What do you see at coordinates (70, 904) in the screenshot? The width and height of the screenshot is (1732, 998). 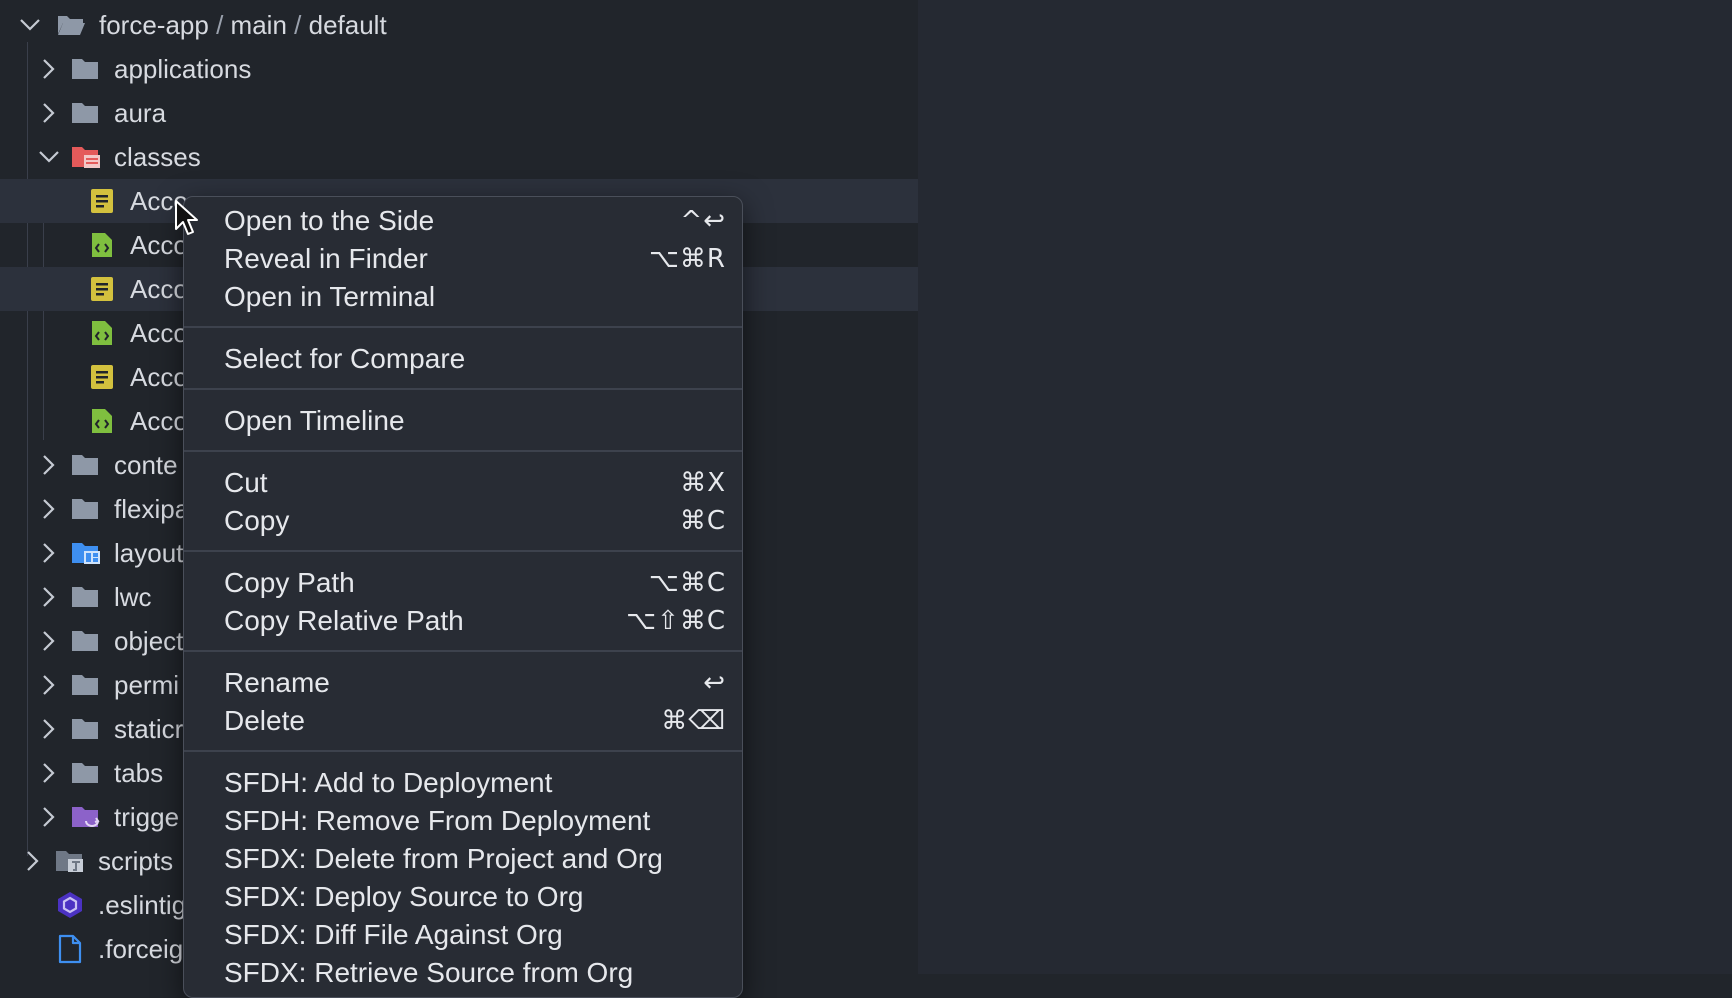 I see `eslint-icon` at bounding box center [70, 904].